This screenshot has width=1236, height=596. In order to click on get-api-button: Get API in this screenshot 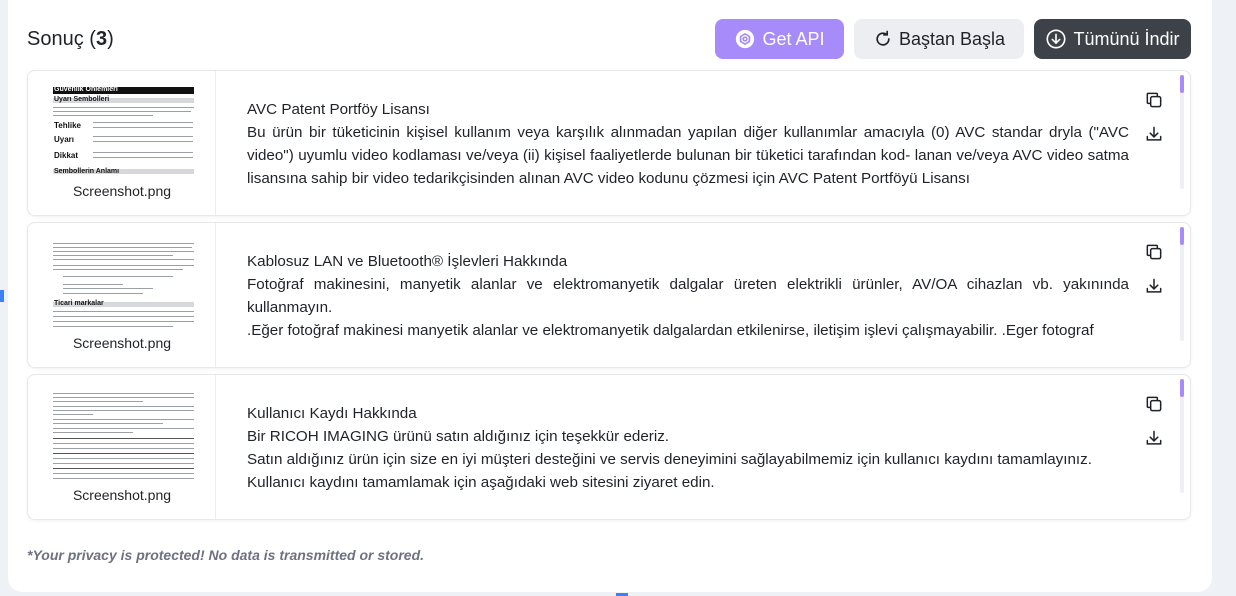, I will do `click(779, 39)`.